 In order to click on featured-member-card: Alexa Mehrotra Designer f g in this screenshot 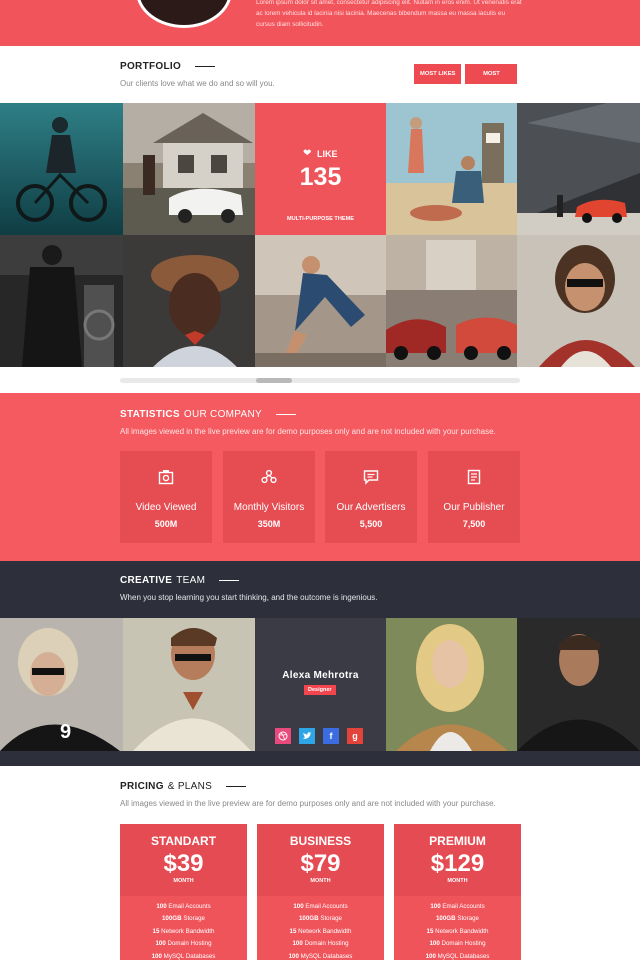, I will do `click(320, 684)`.